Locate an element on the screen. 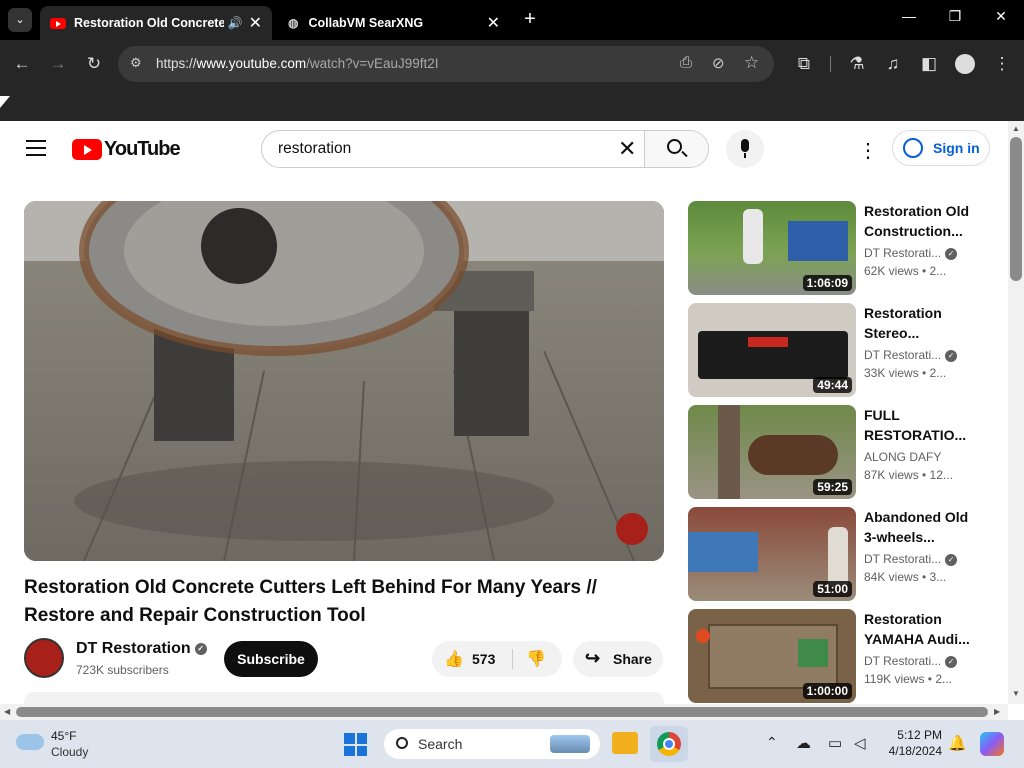  voice-search-button is located at coordinates (745, 149).